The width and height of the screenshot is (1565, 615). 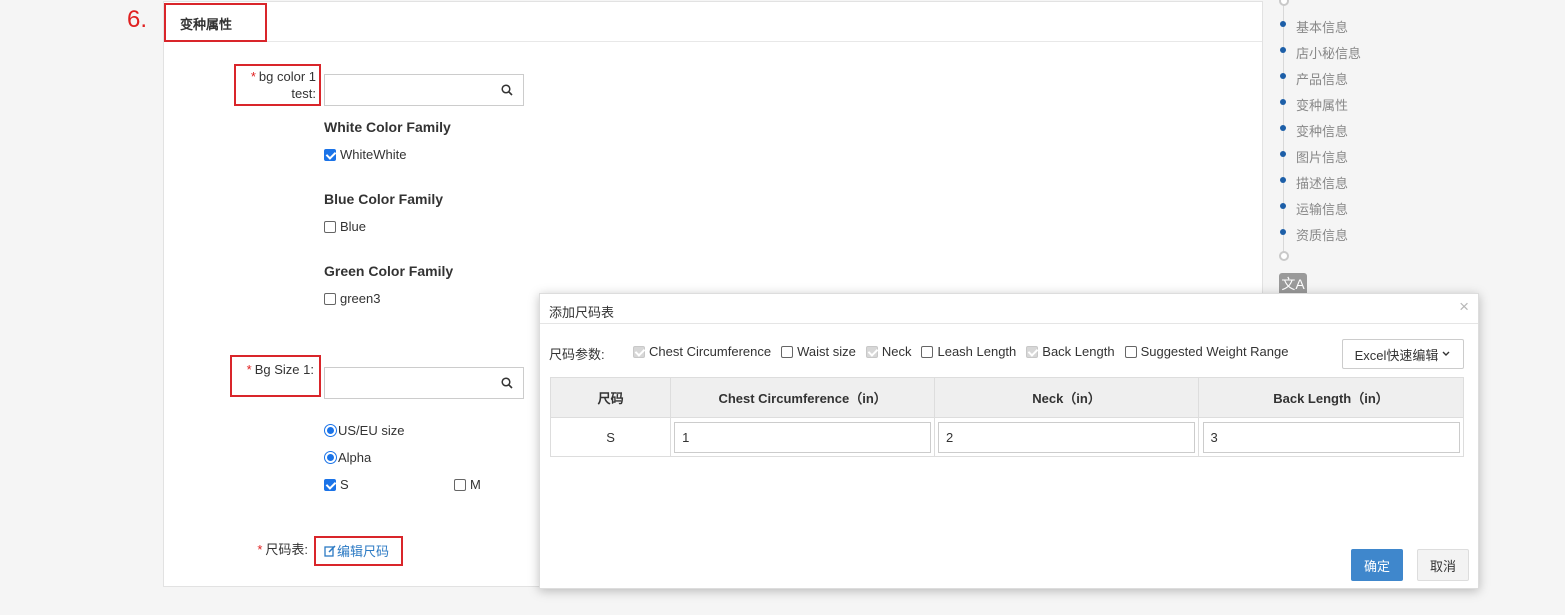 I want to click on size-param-option: Suggested Weight Range, so click(x=1206, y=351).